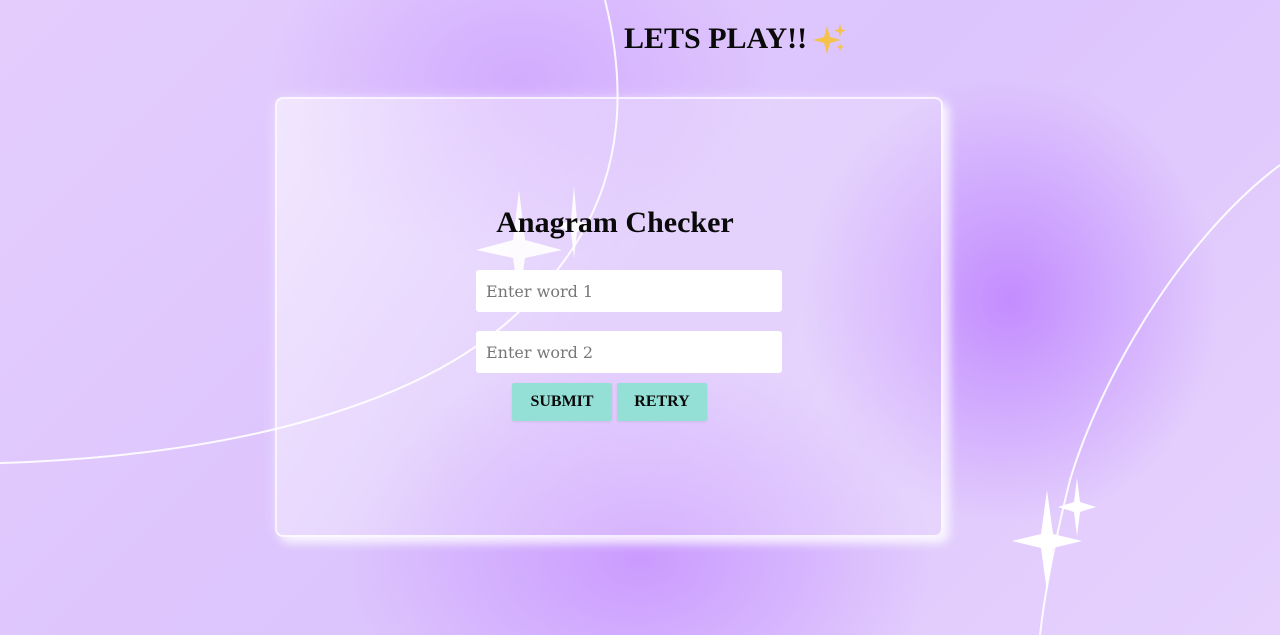  Describe the element at coordinates (562, 402) in the screenshot. I see `submit-button: SUBMIT` at that location.